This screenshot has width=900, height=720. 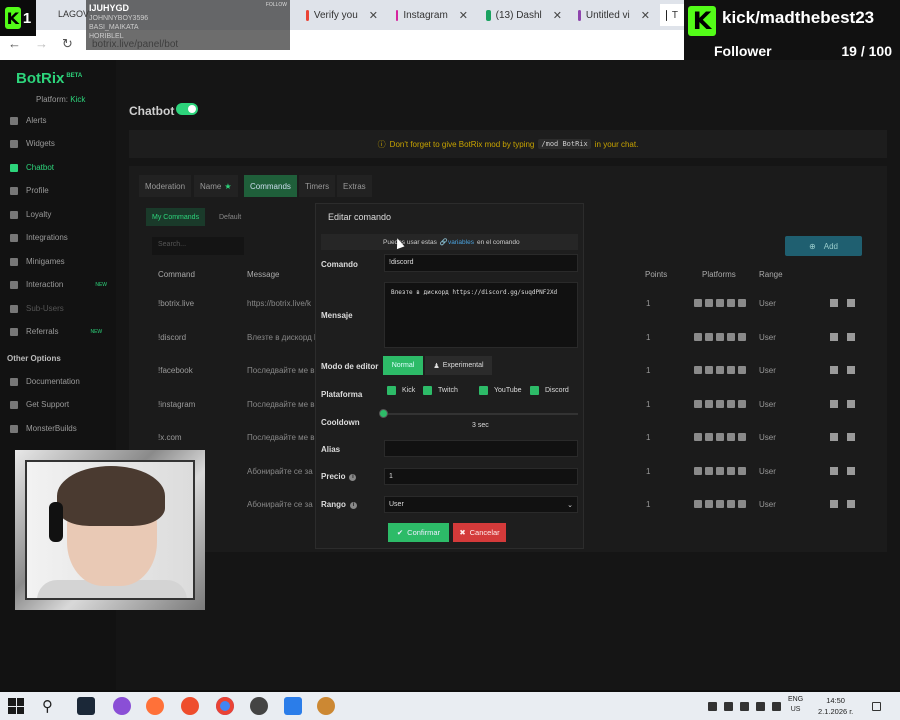 I want to click on reload-icon: ↻, so click(x=67, y=44).